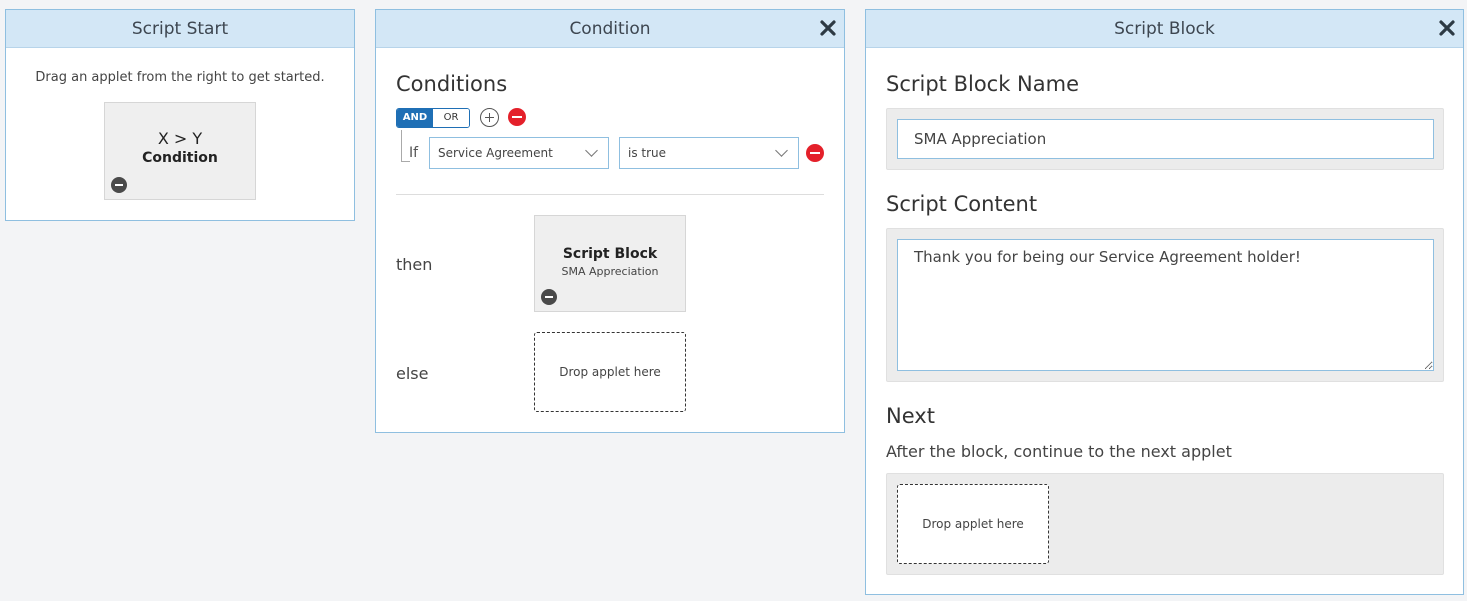 This screenshot has width=1467, height=601. Describe the element at coordinates (910, 416) in the screenshot. I see `next-heading: Next` at that location.